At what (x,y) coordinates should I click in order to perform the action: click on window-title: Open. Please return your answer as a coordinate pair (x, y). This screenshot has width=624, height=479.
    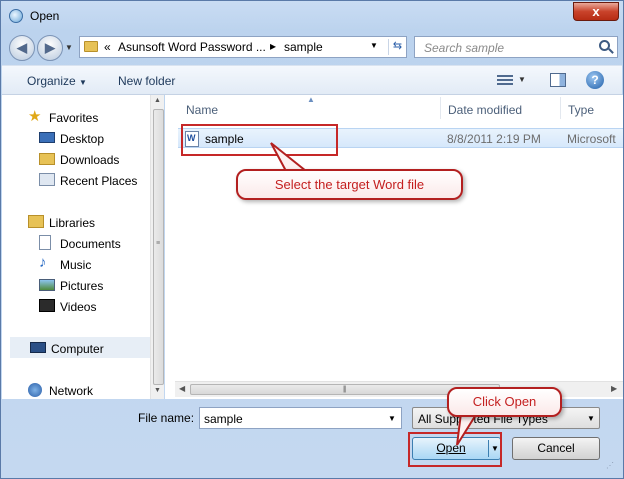
    Looking at the image, I should click on (45, 16).